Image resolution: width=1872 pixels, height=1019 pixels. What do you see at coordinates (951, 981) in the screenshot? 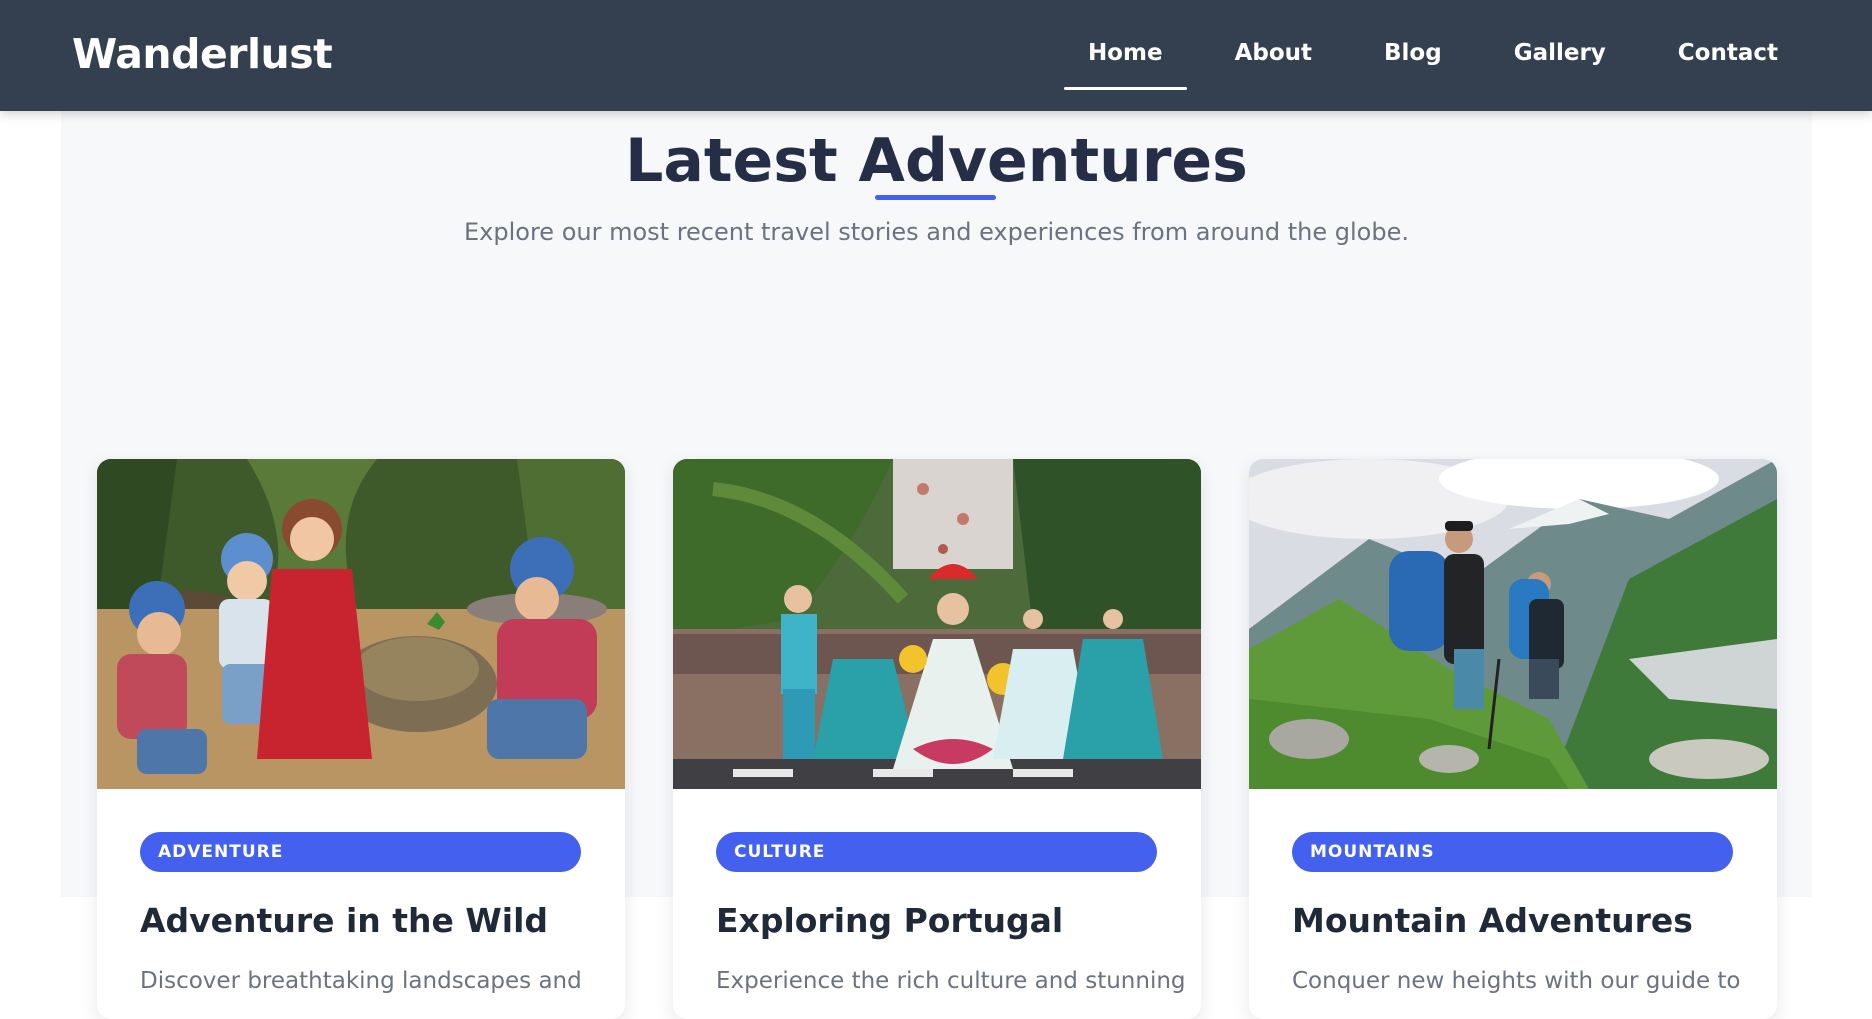
I see `card-description: Experience the rich culture and stunning` at bounding box center [951, 981].